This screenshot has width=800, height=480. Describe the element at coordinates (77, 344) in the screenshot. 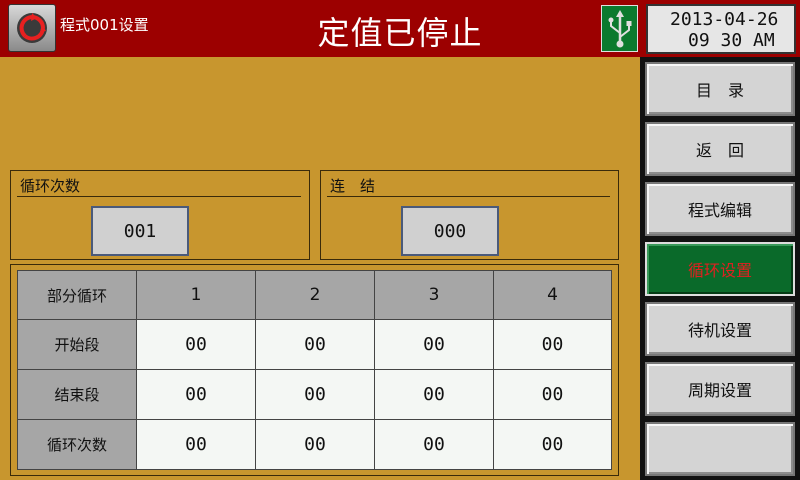

I see `row-header-start-segment: 开始段` at that location.